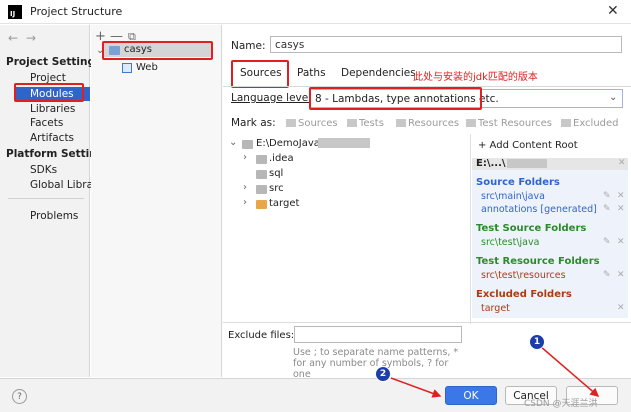  I want to click on language-level-highlight-box, so click(395, 98).